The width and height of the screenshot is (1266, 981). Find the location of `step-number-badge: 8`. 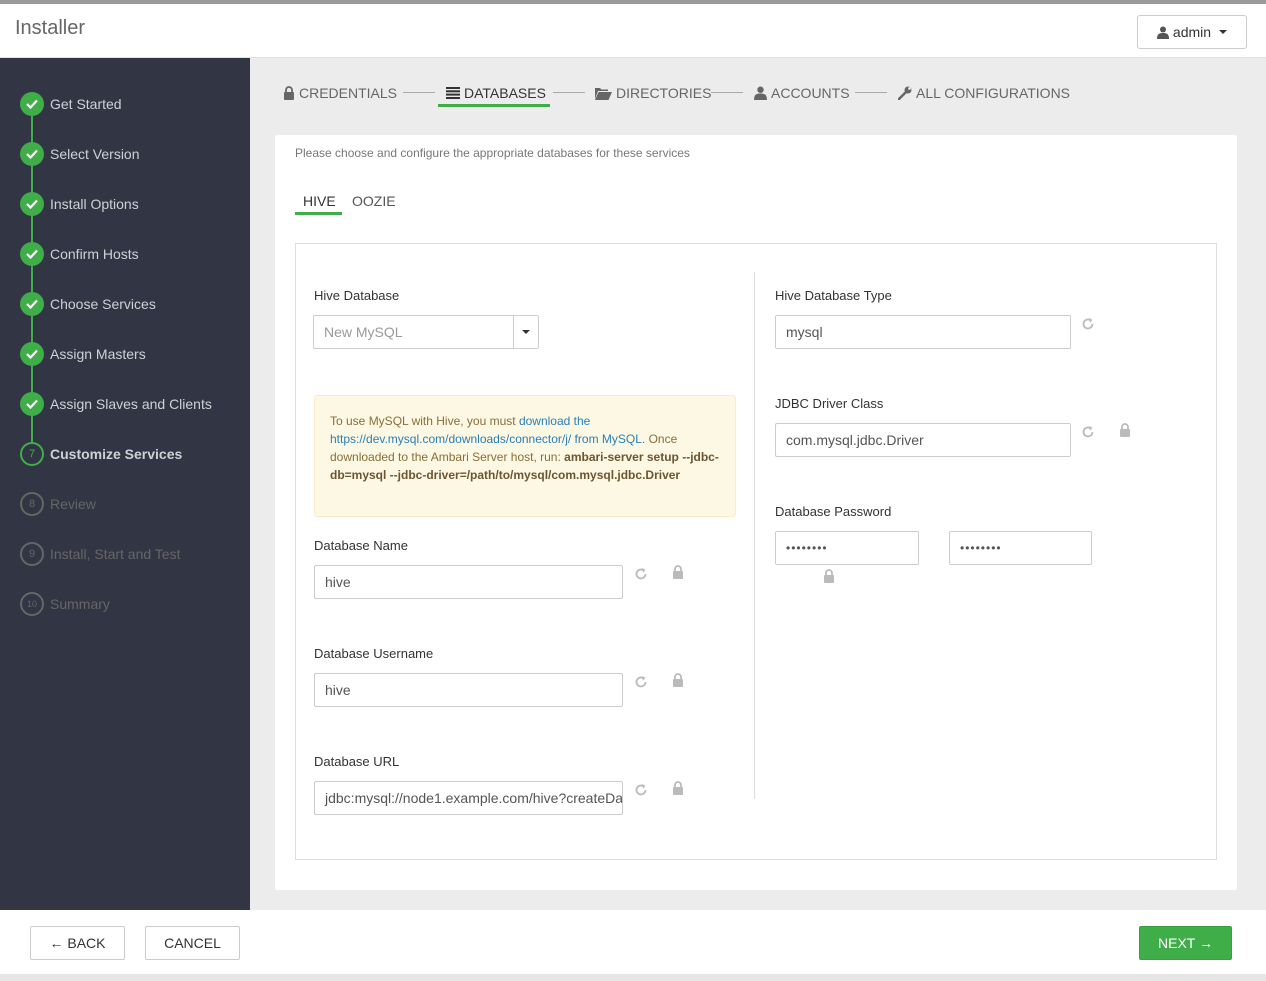

step-number-badge: 8 is located at coordinates (32, 504).